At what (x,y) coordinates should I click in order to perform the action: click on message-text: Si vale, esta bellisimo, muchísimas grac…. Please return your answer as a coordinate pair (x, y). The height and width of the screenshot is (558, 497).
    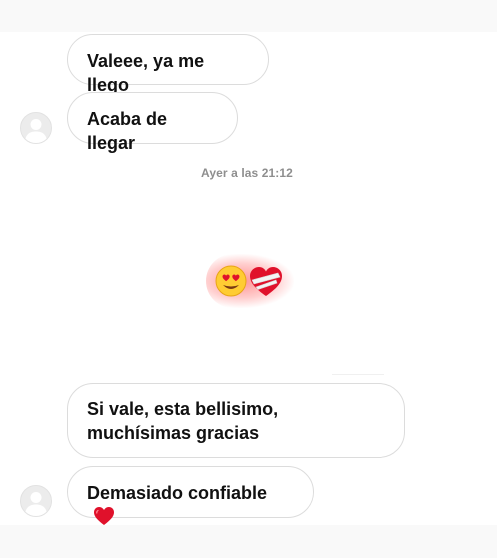
    Looking at the image, I should click on (183, 421).